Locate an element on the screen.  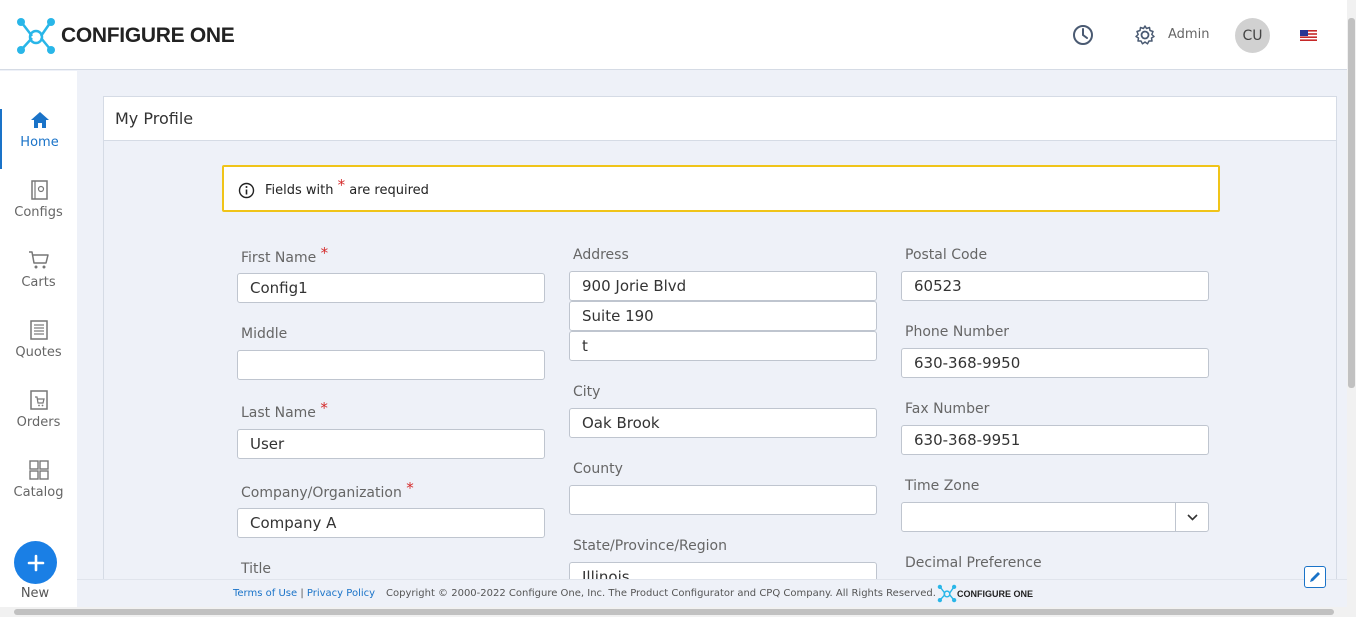
footer-logo-icon is located at coordinates (947, 593).